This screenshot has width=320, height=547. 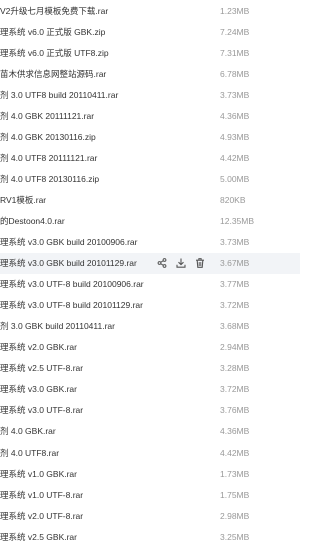 What do you see at coordinates (90, 11) in the screenshot?
I see `file-name: V2升级七月模板免费下载.rar` at bounding box center [90, 11].